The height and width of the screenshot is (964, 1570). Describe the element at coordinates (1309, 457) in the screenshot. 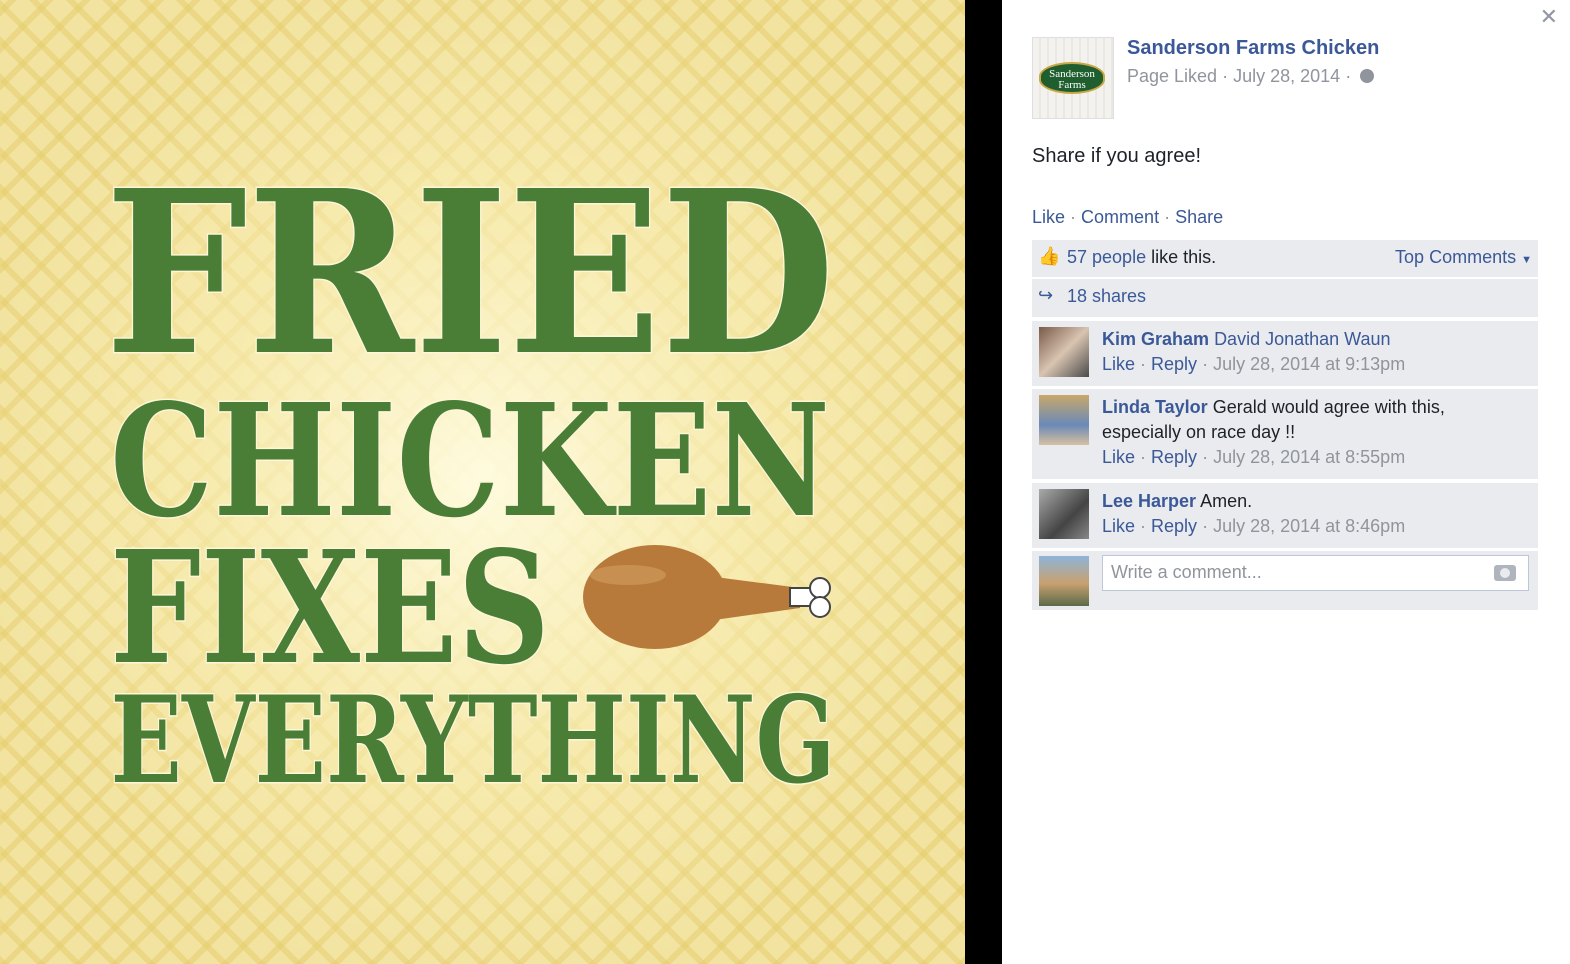

I see `comment-time: July 28, 2014 at 8:55pm` at that location.